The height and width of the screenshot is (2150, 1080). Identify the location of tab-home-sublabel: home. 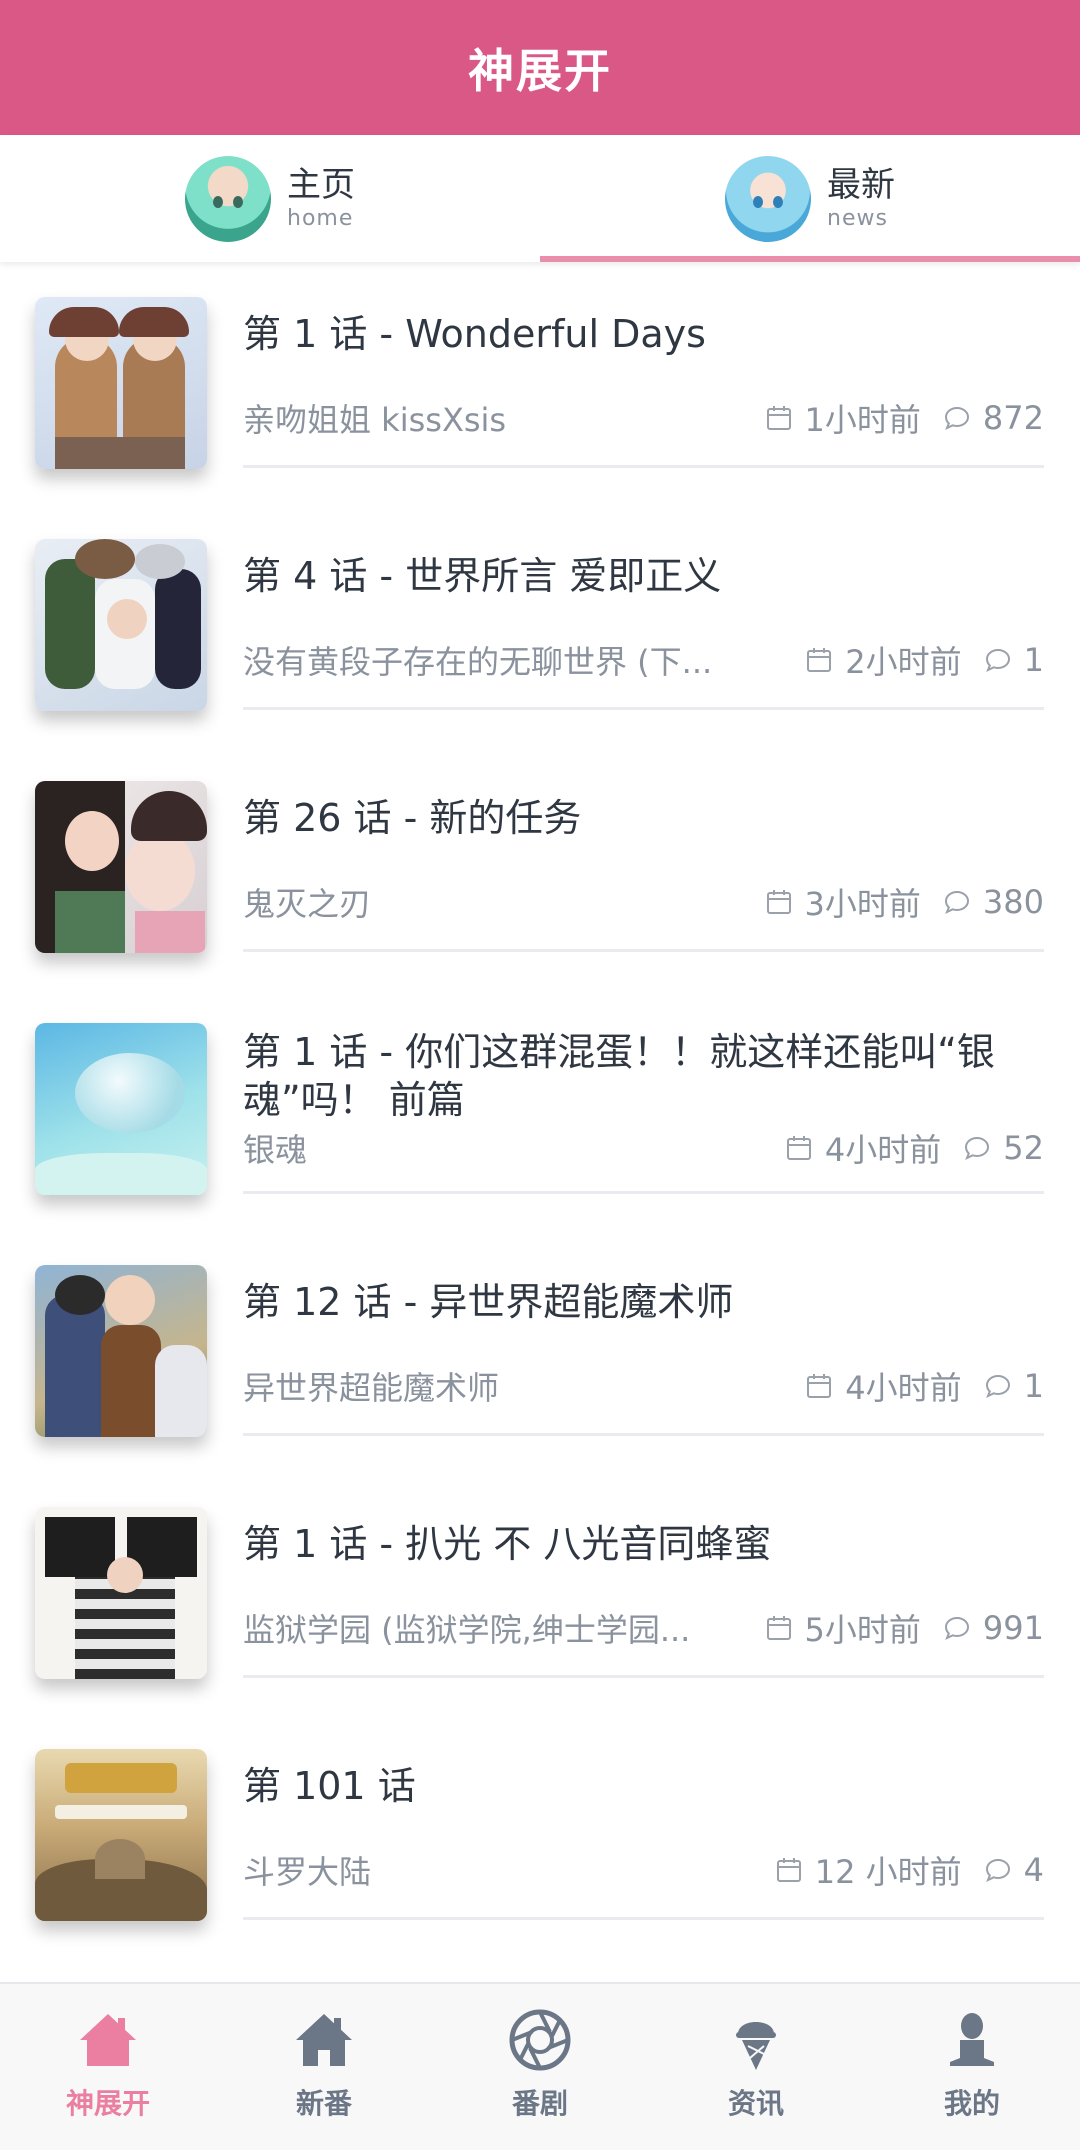
(320, 218).